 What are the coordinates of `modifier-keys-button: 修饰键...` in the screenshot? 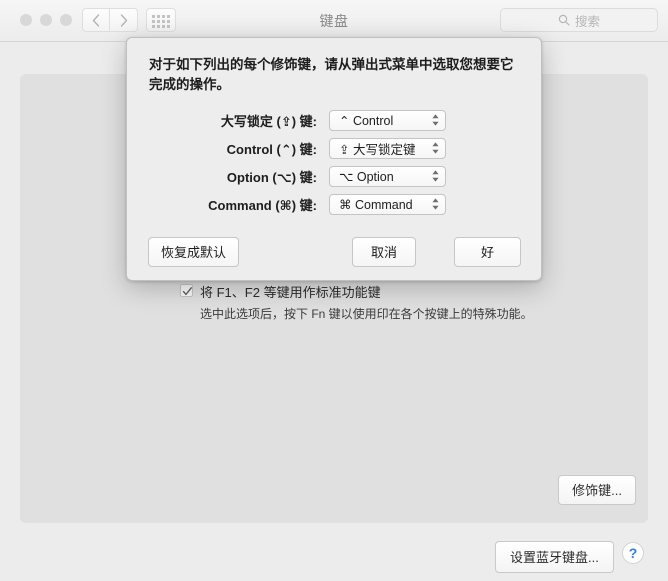 It's located at (597, 490).